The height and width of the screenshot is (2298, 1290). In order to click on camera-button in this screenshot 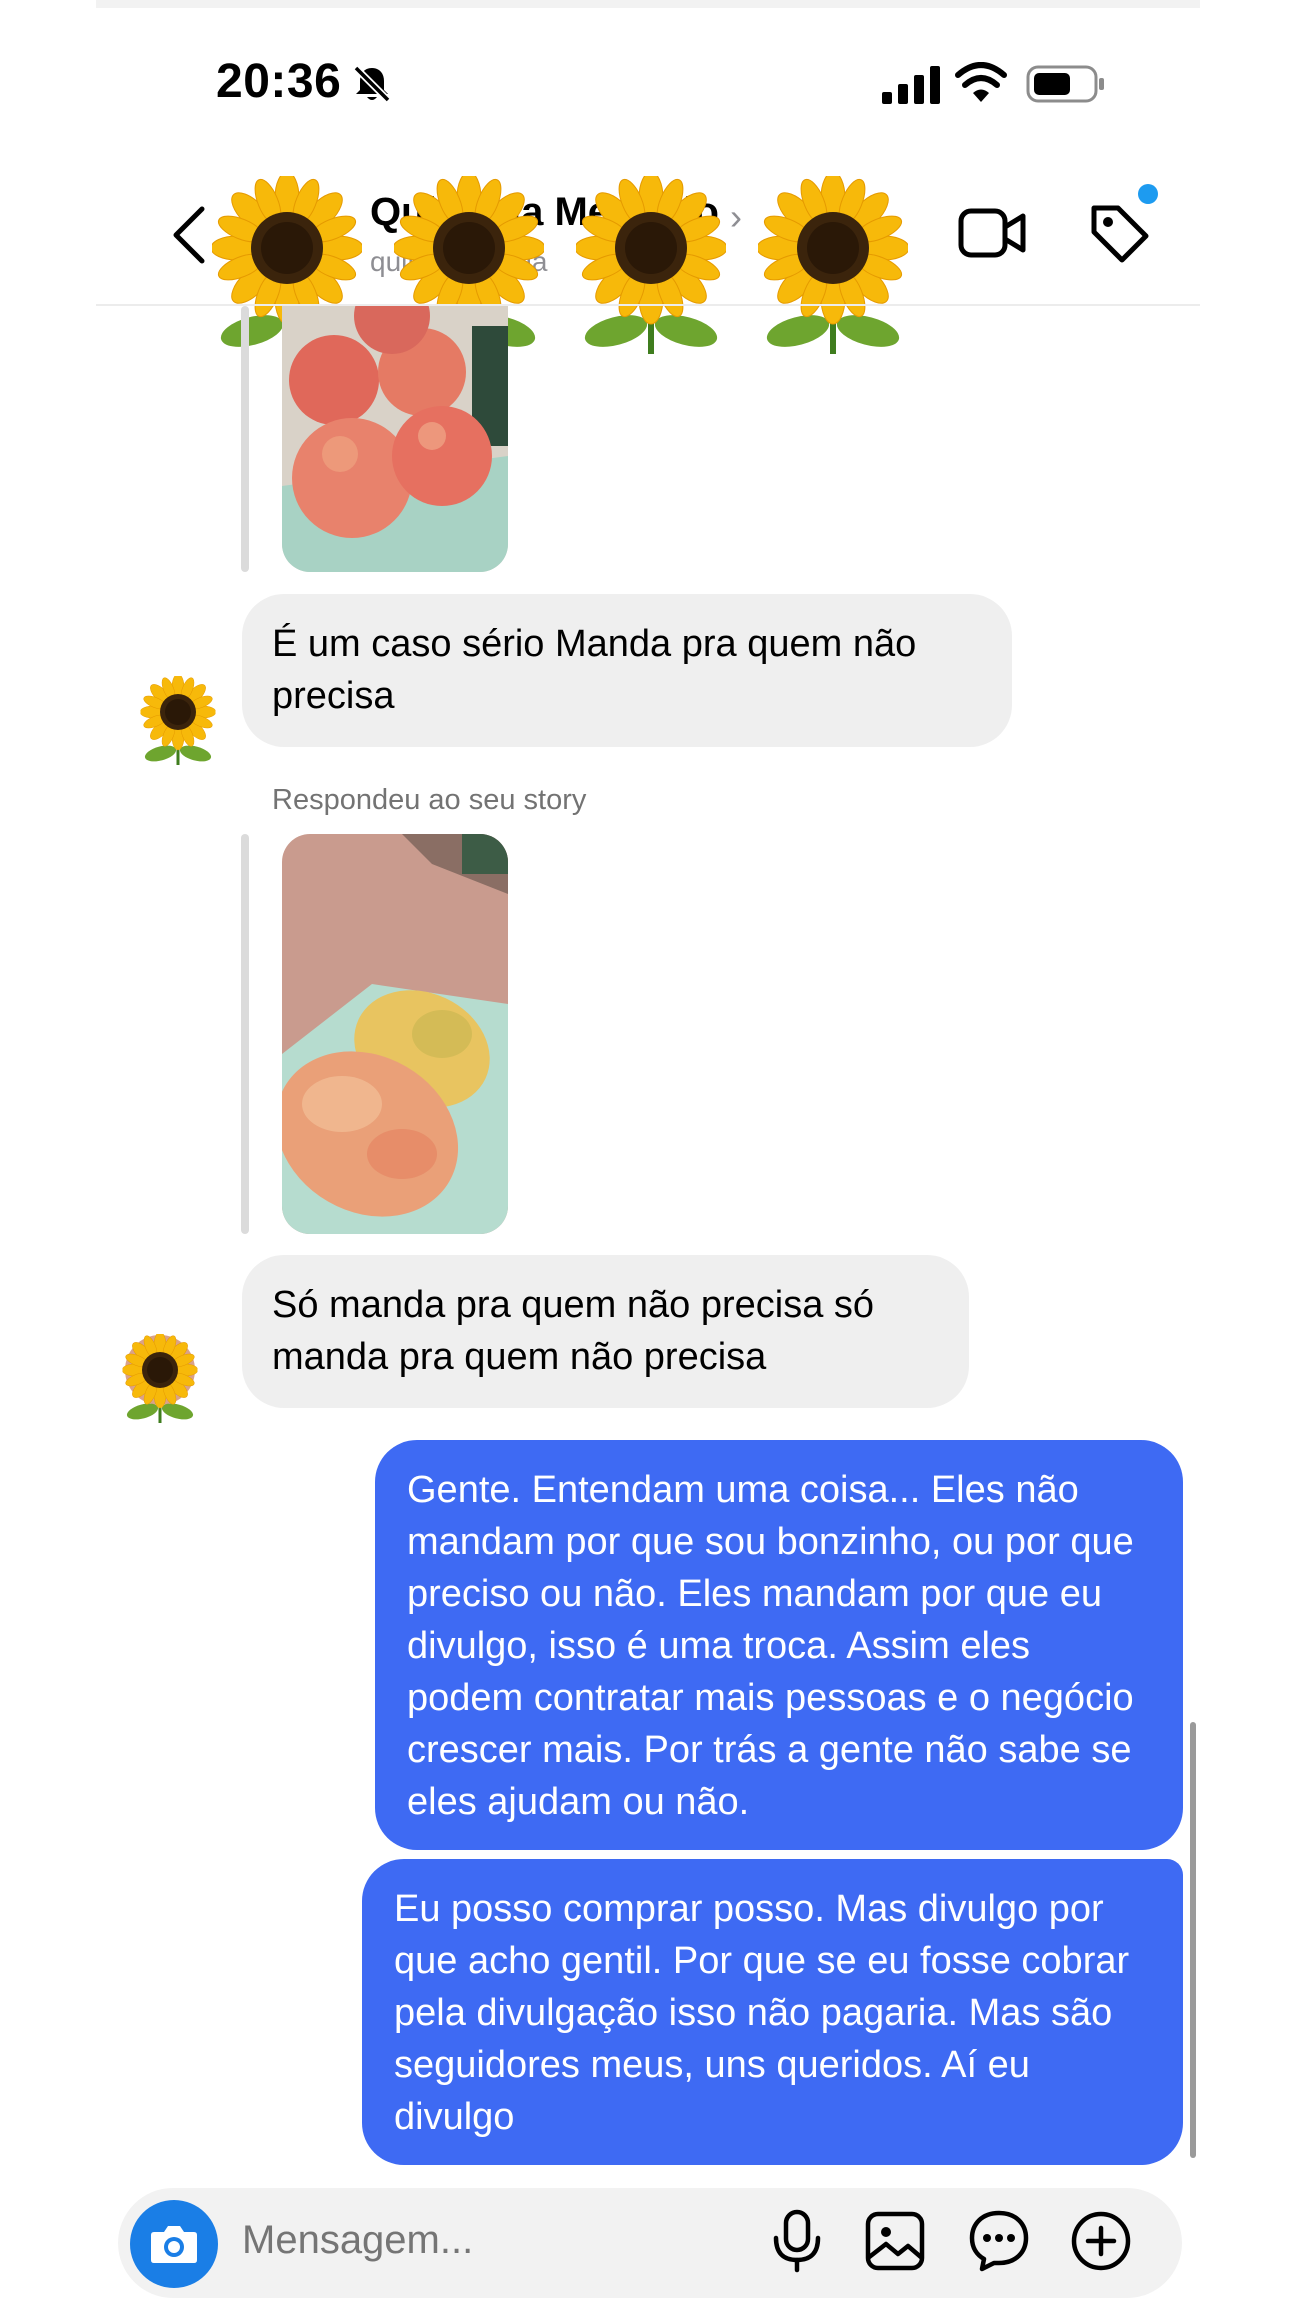, I will do `click(174, 2244)`.